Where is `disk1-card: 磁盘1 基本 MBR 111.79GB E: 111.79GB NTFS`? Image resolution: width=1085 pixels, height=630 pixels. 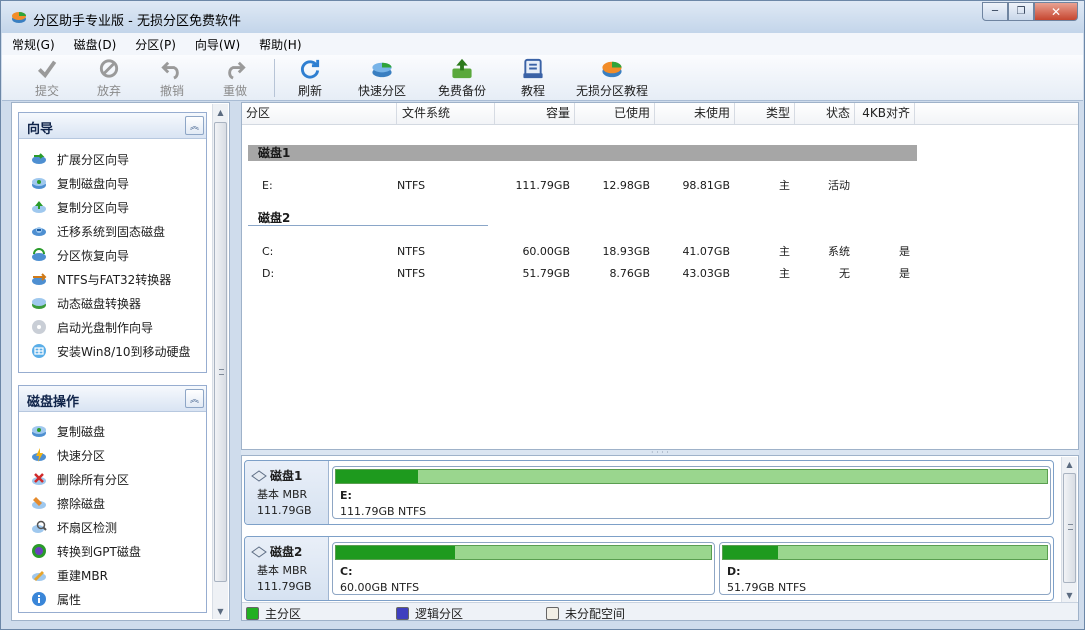
disk1-card: 磁盘1 基本 MBR 111.79GB E: 111.79GB NTFS is located at coordinates (649, 492).